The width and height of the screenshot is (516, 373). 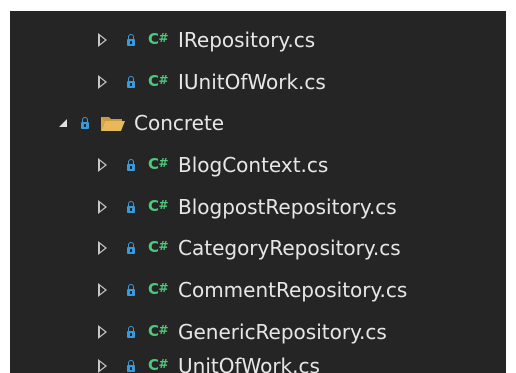 I want to click on tree-item-blogcontext: C# BlogContext.cs, so click(x=258, y=165).